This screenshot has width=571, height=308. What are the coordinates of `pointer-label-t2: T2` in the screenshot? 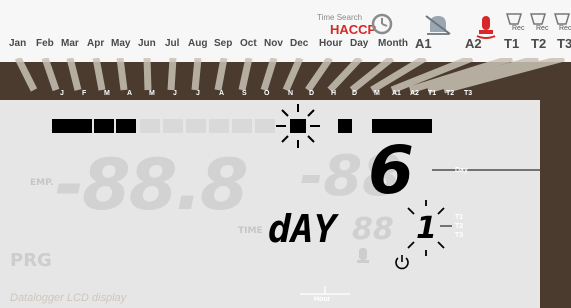 It's located at (459, 226).